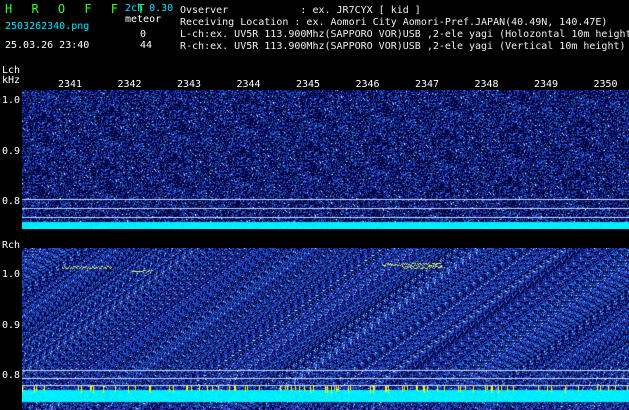 This screenshot has height=410, width=629. Describe the element at coordinates (427, 84) in the screenshot. I see `time-tick: 2347` at that location.